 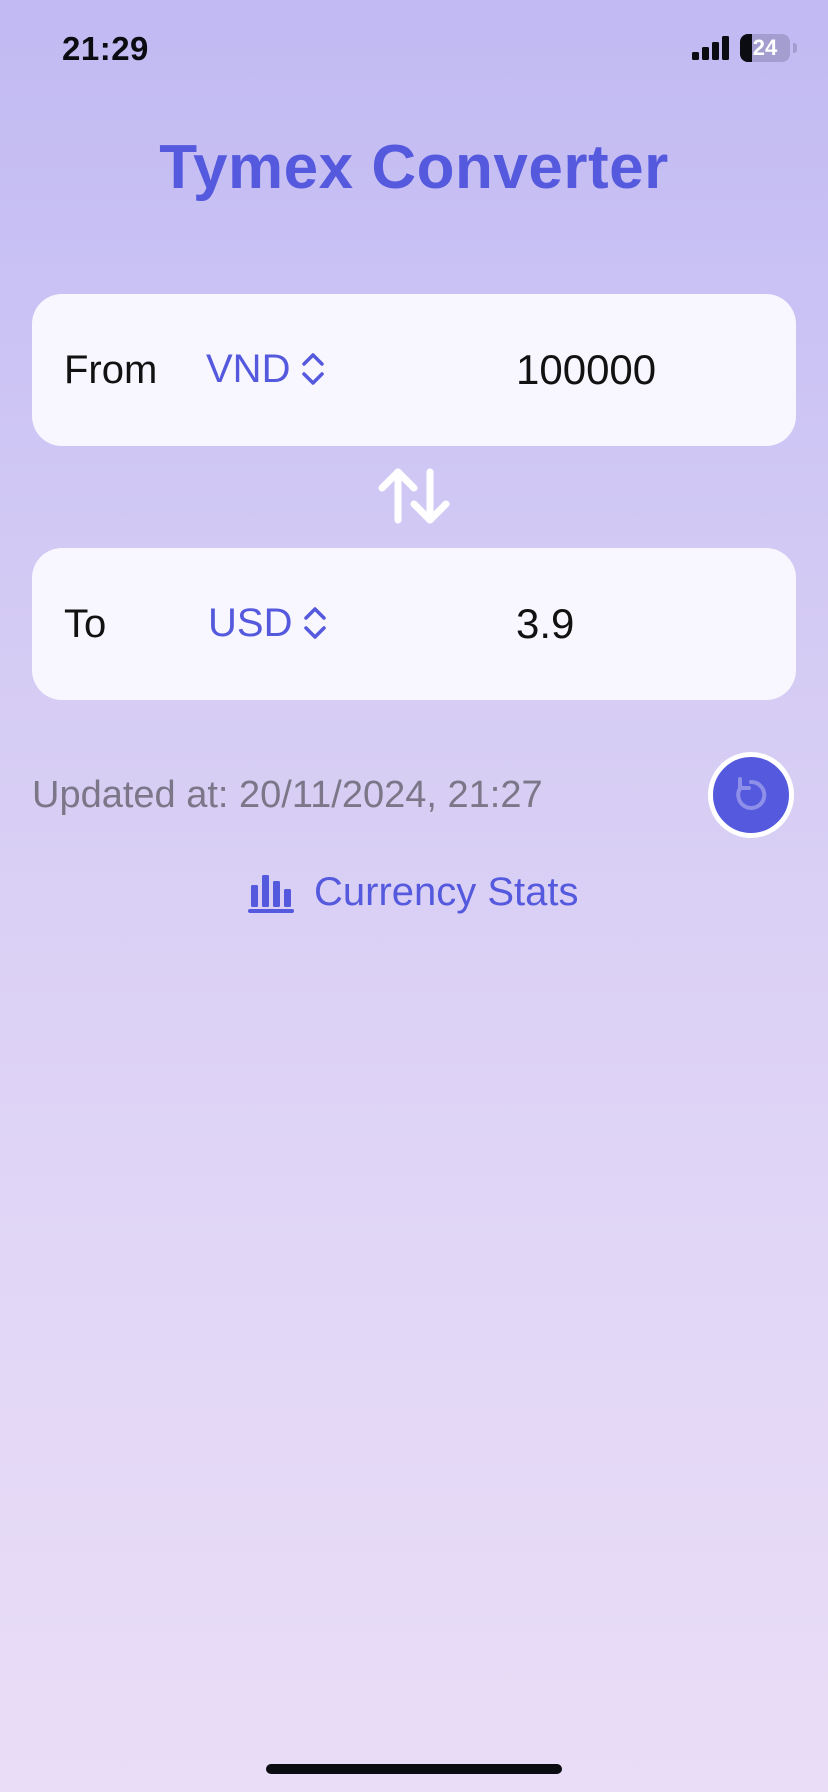 I want to click on cellular-signal-icon, so click(x=710, y=48).